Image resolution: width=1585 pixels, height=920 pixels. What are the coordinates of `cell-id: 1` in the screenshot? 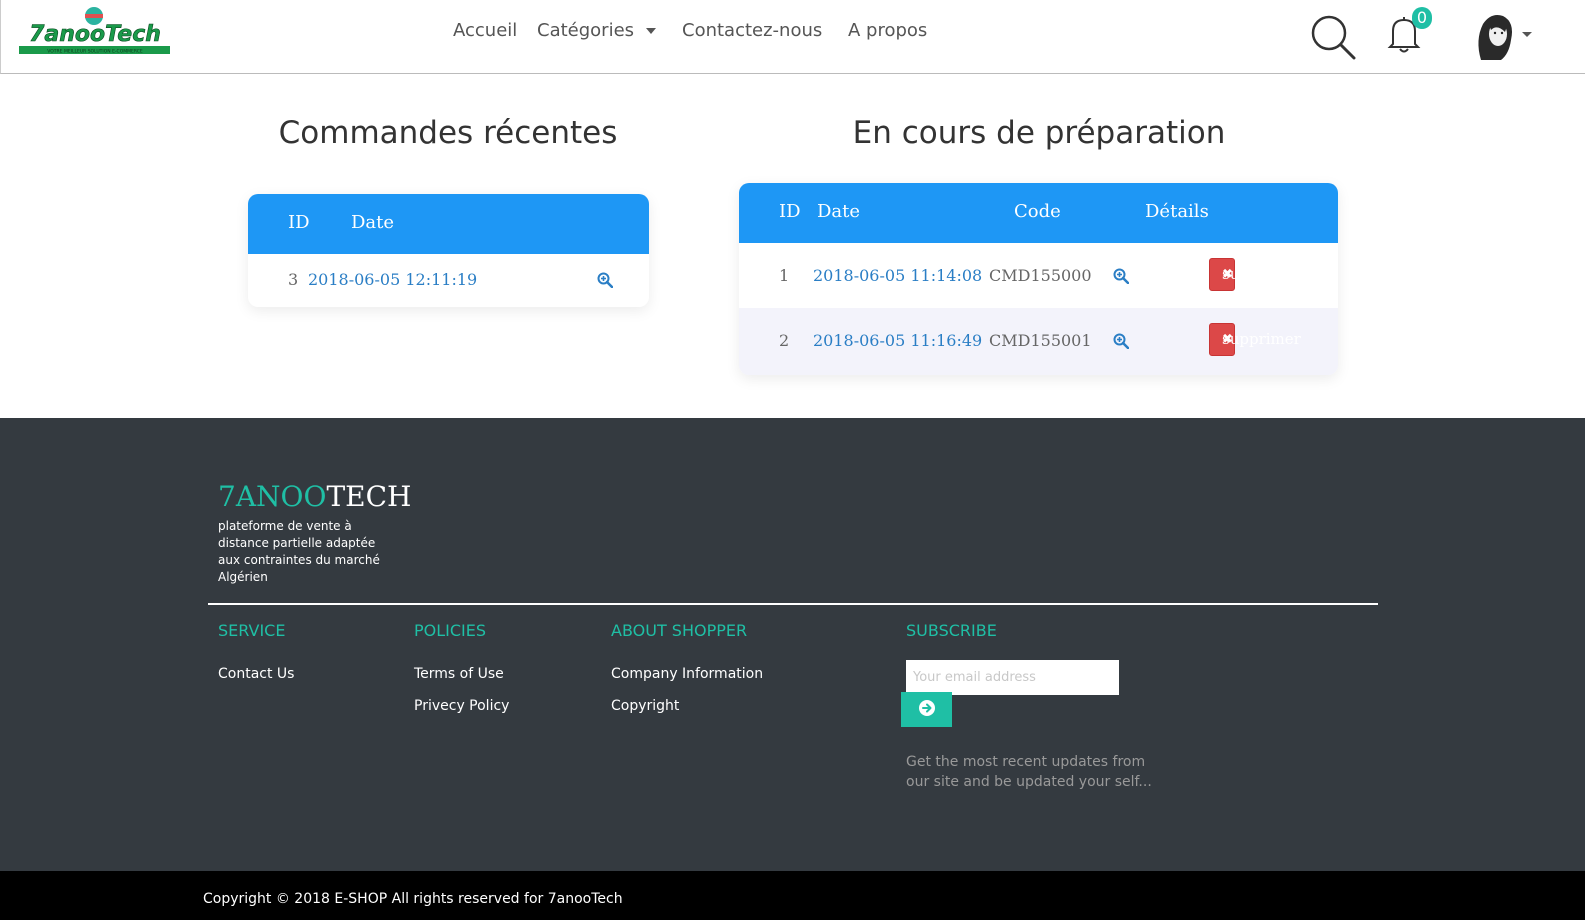 It's located at (784, 275).